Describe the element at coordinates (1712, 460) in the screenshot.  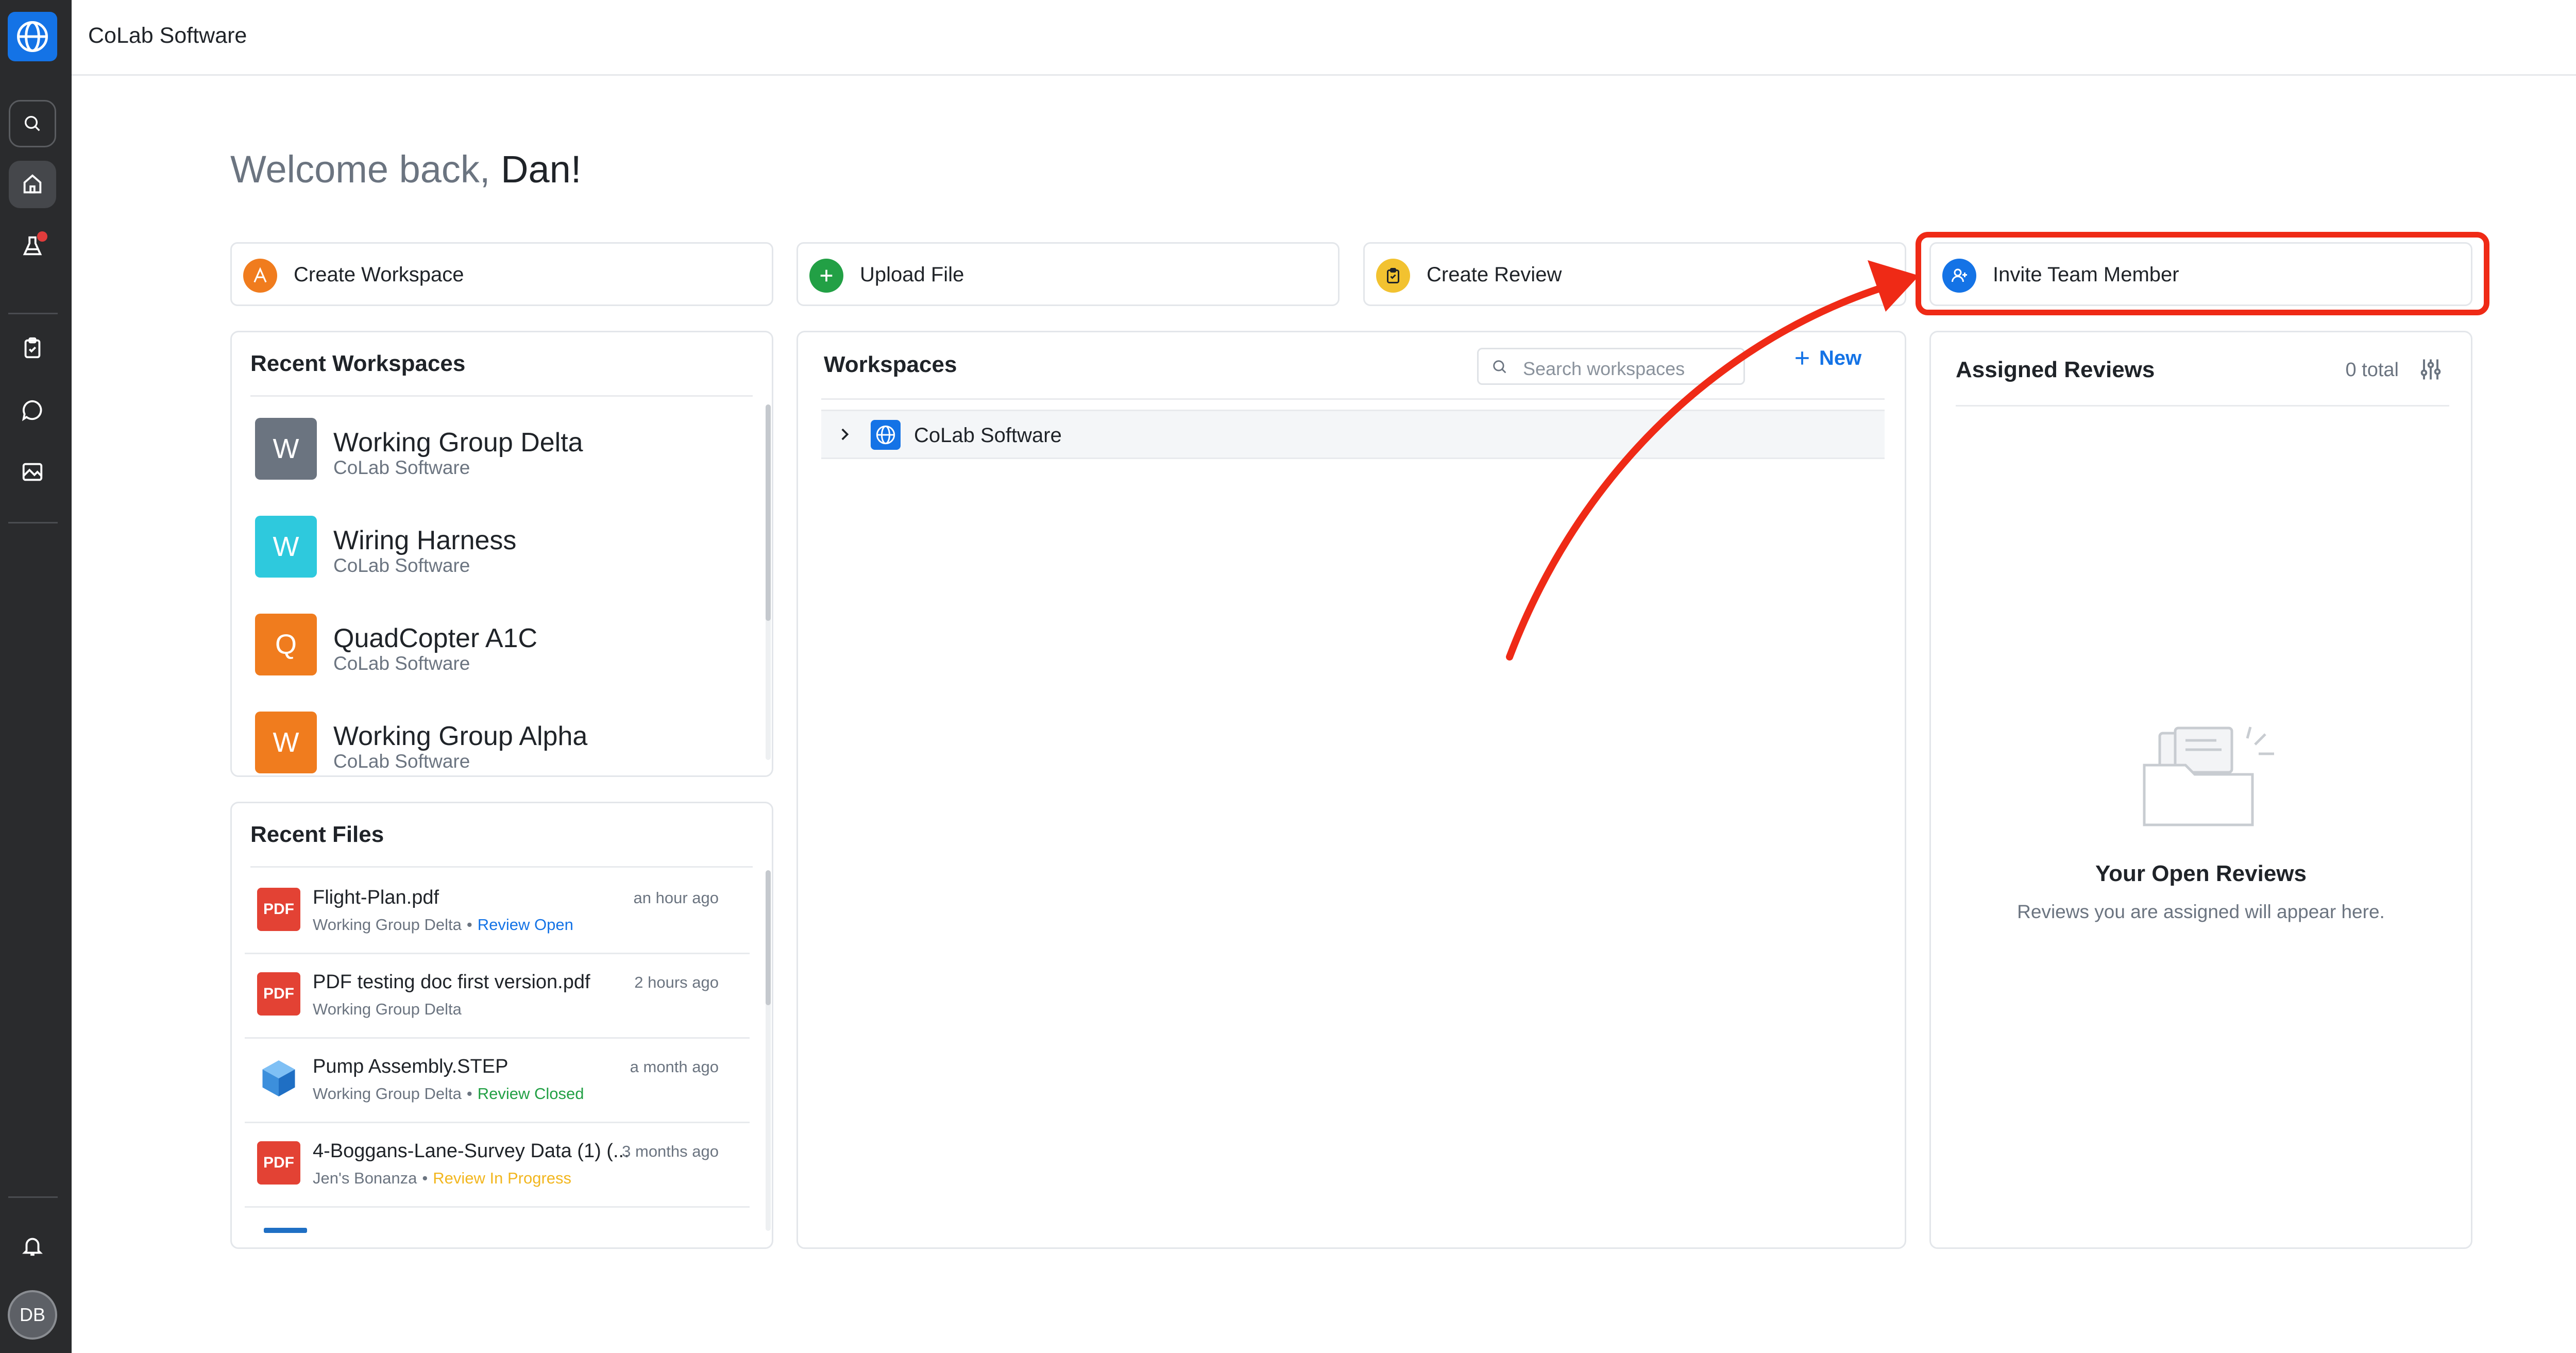
I see `annotation-arrow` at that location.